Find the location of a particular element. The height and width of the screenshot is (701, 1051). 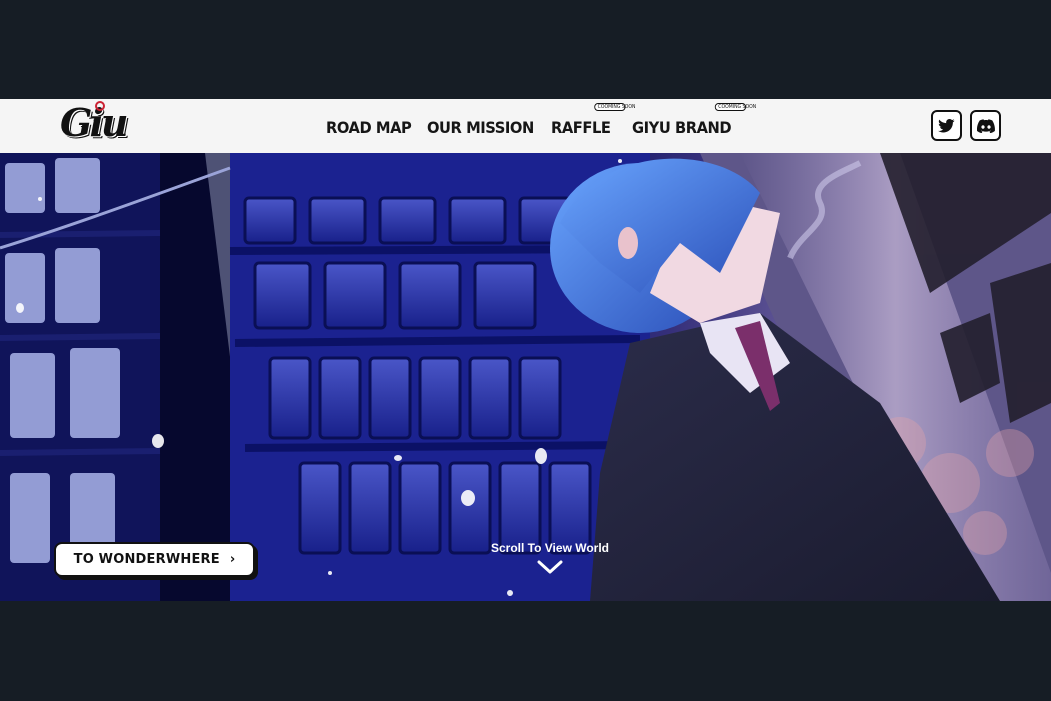

twitter-button is located at coordinates (946, 125).